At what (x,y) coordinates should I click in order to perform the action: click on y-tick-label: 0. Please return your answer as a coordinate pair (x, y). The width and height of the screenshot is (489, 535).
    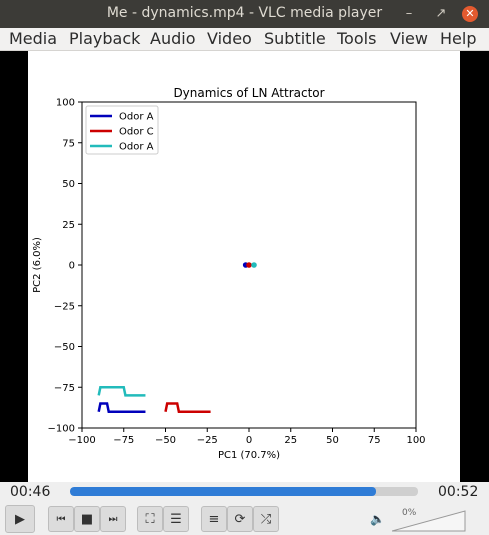
    Looking at the image, I should click on (72, 266).